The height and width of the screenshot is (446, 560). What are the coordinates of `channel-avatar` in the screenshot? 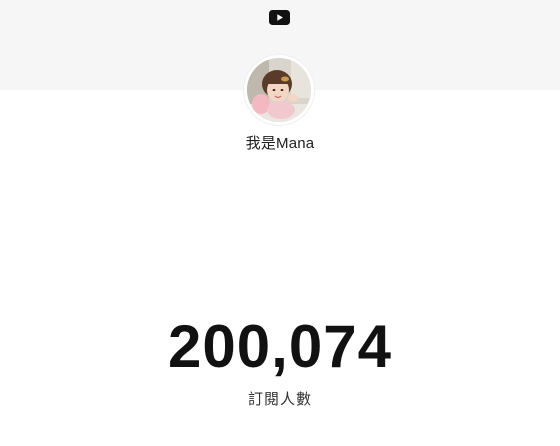 It's located at (279, 90).